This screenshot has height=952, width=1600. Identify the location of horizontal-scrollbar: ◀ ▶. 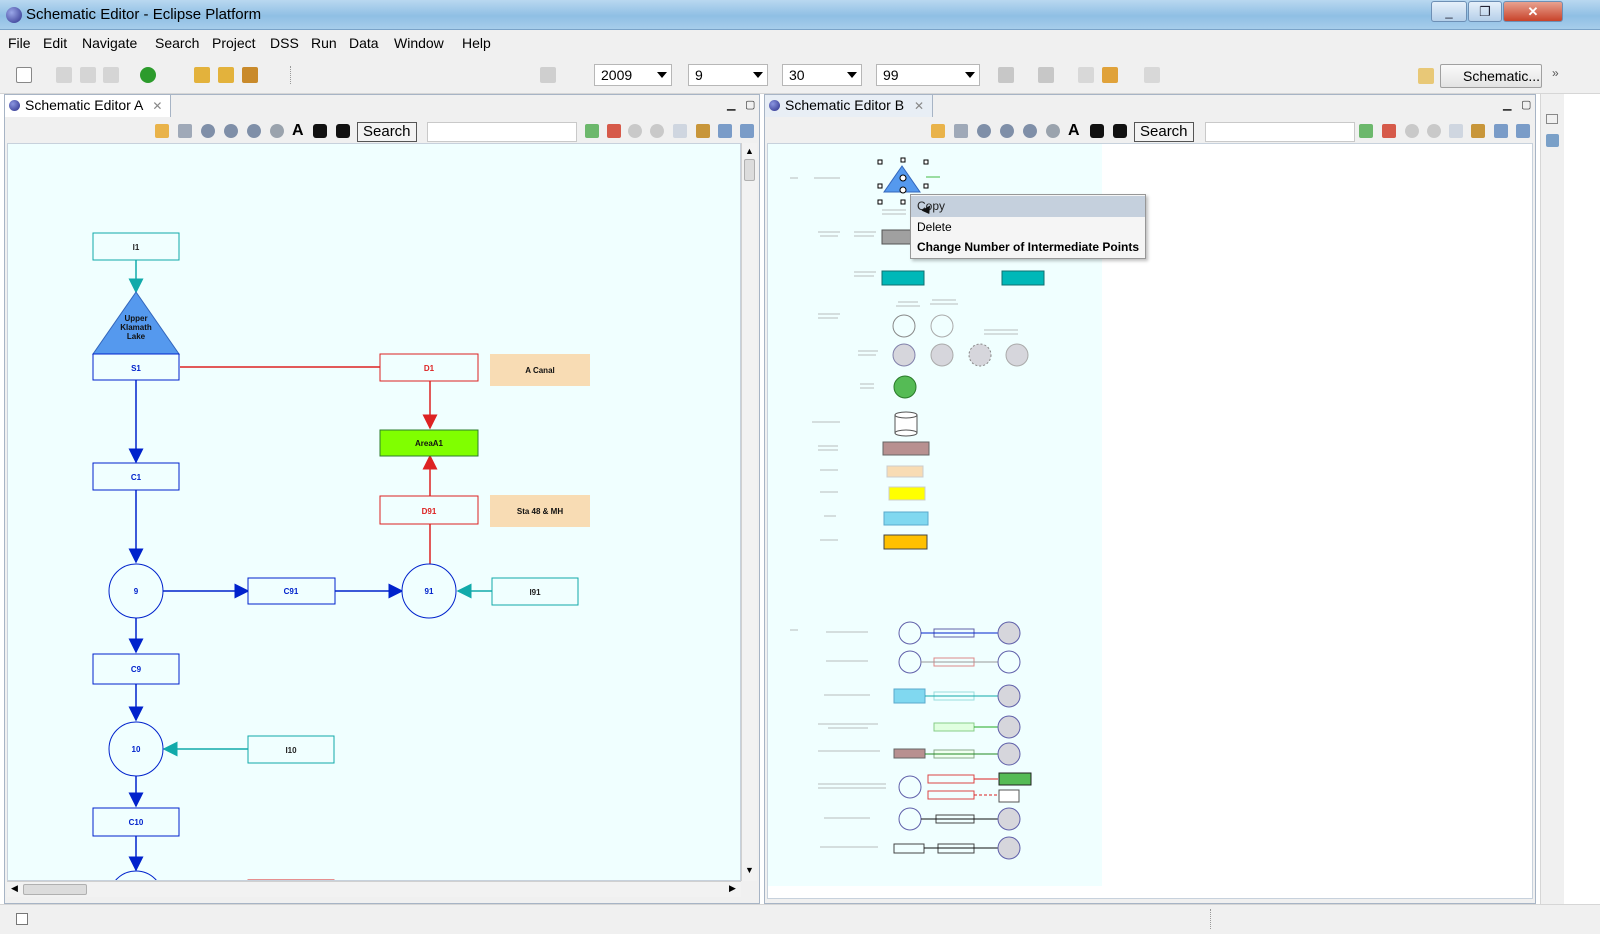
(374, 889).